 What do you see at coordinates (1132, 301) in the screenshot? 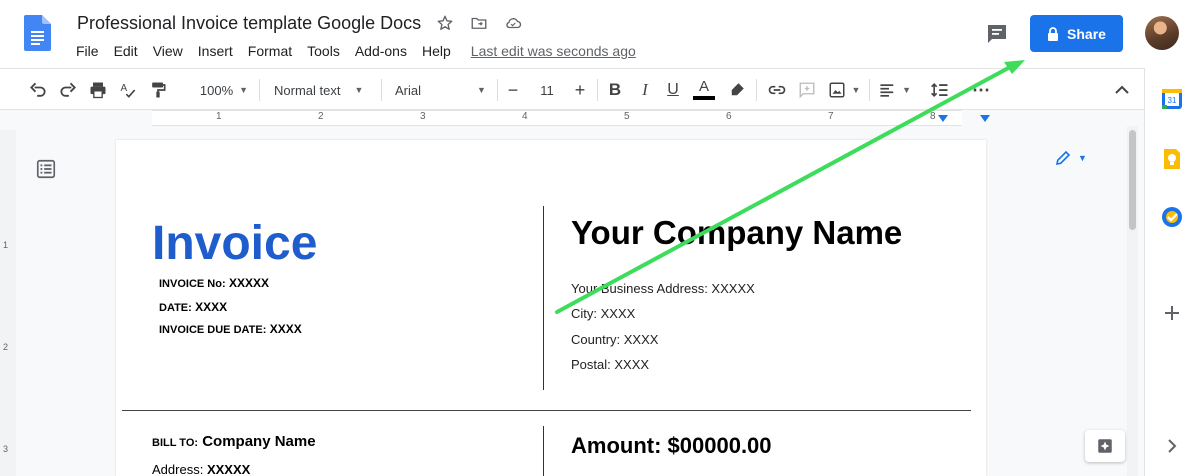
I see `vertical-scrollbar` at bounding box center [1132, 301].